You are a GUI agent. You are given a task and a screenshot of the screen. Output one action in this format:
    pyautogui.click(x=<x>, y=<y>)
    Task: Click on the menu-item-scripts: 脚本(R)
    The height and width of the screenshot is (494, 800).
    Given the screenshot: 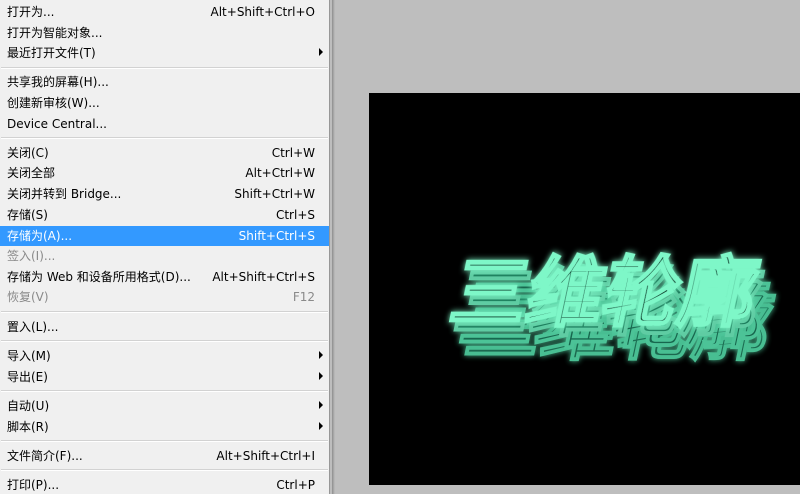 What is the action you would take?
    pyautogui.click(x=164, y=427)
    